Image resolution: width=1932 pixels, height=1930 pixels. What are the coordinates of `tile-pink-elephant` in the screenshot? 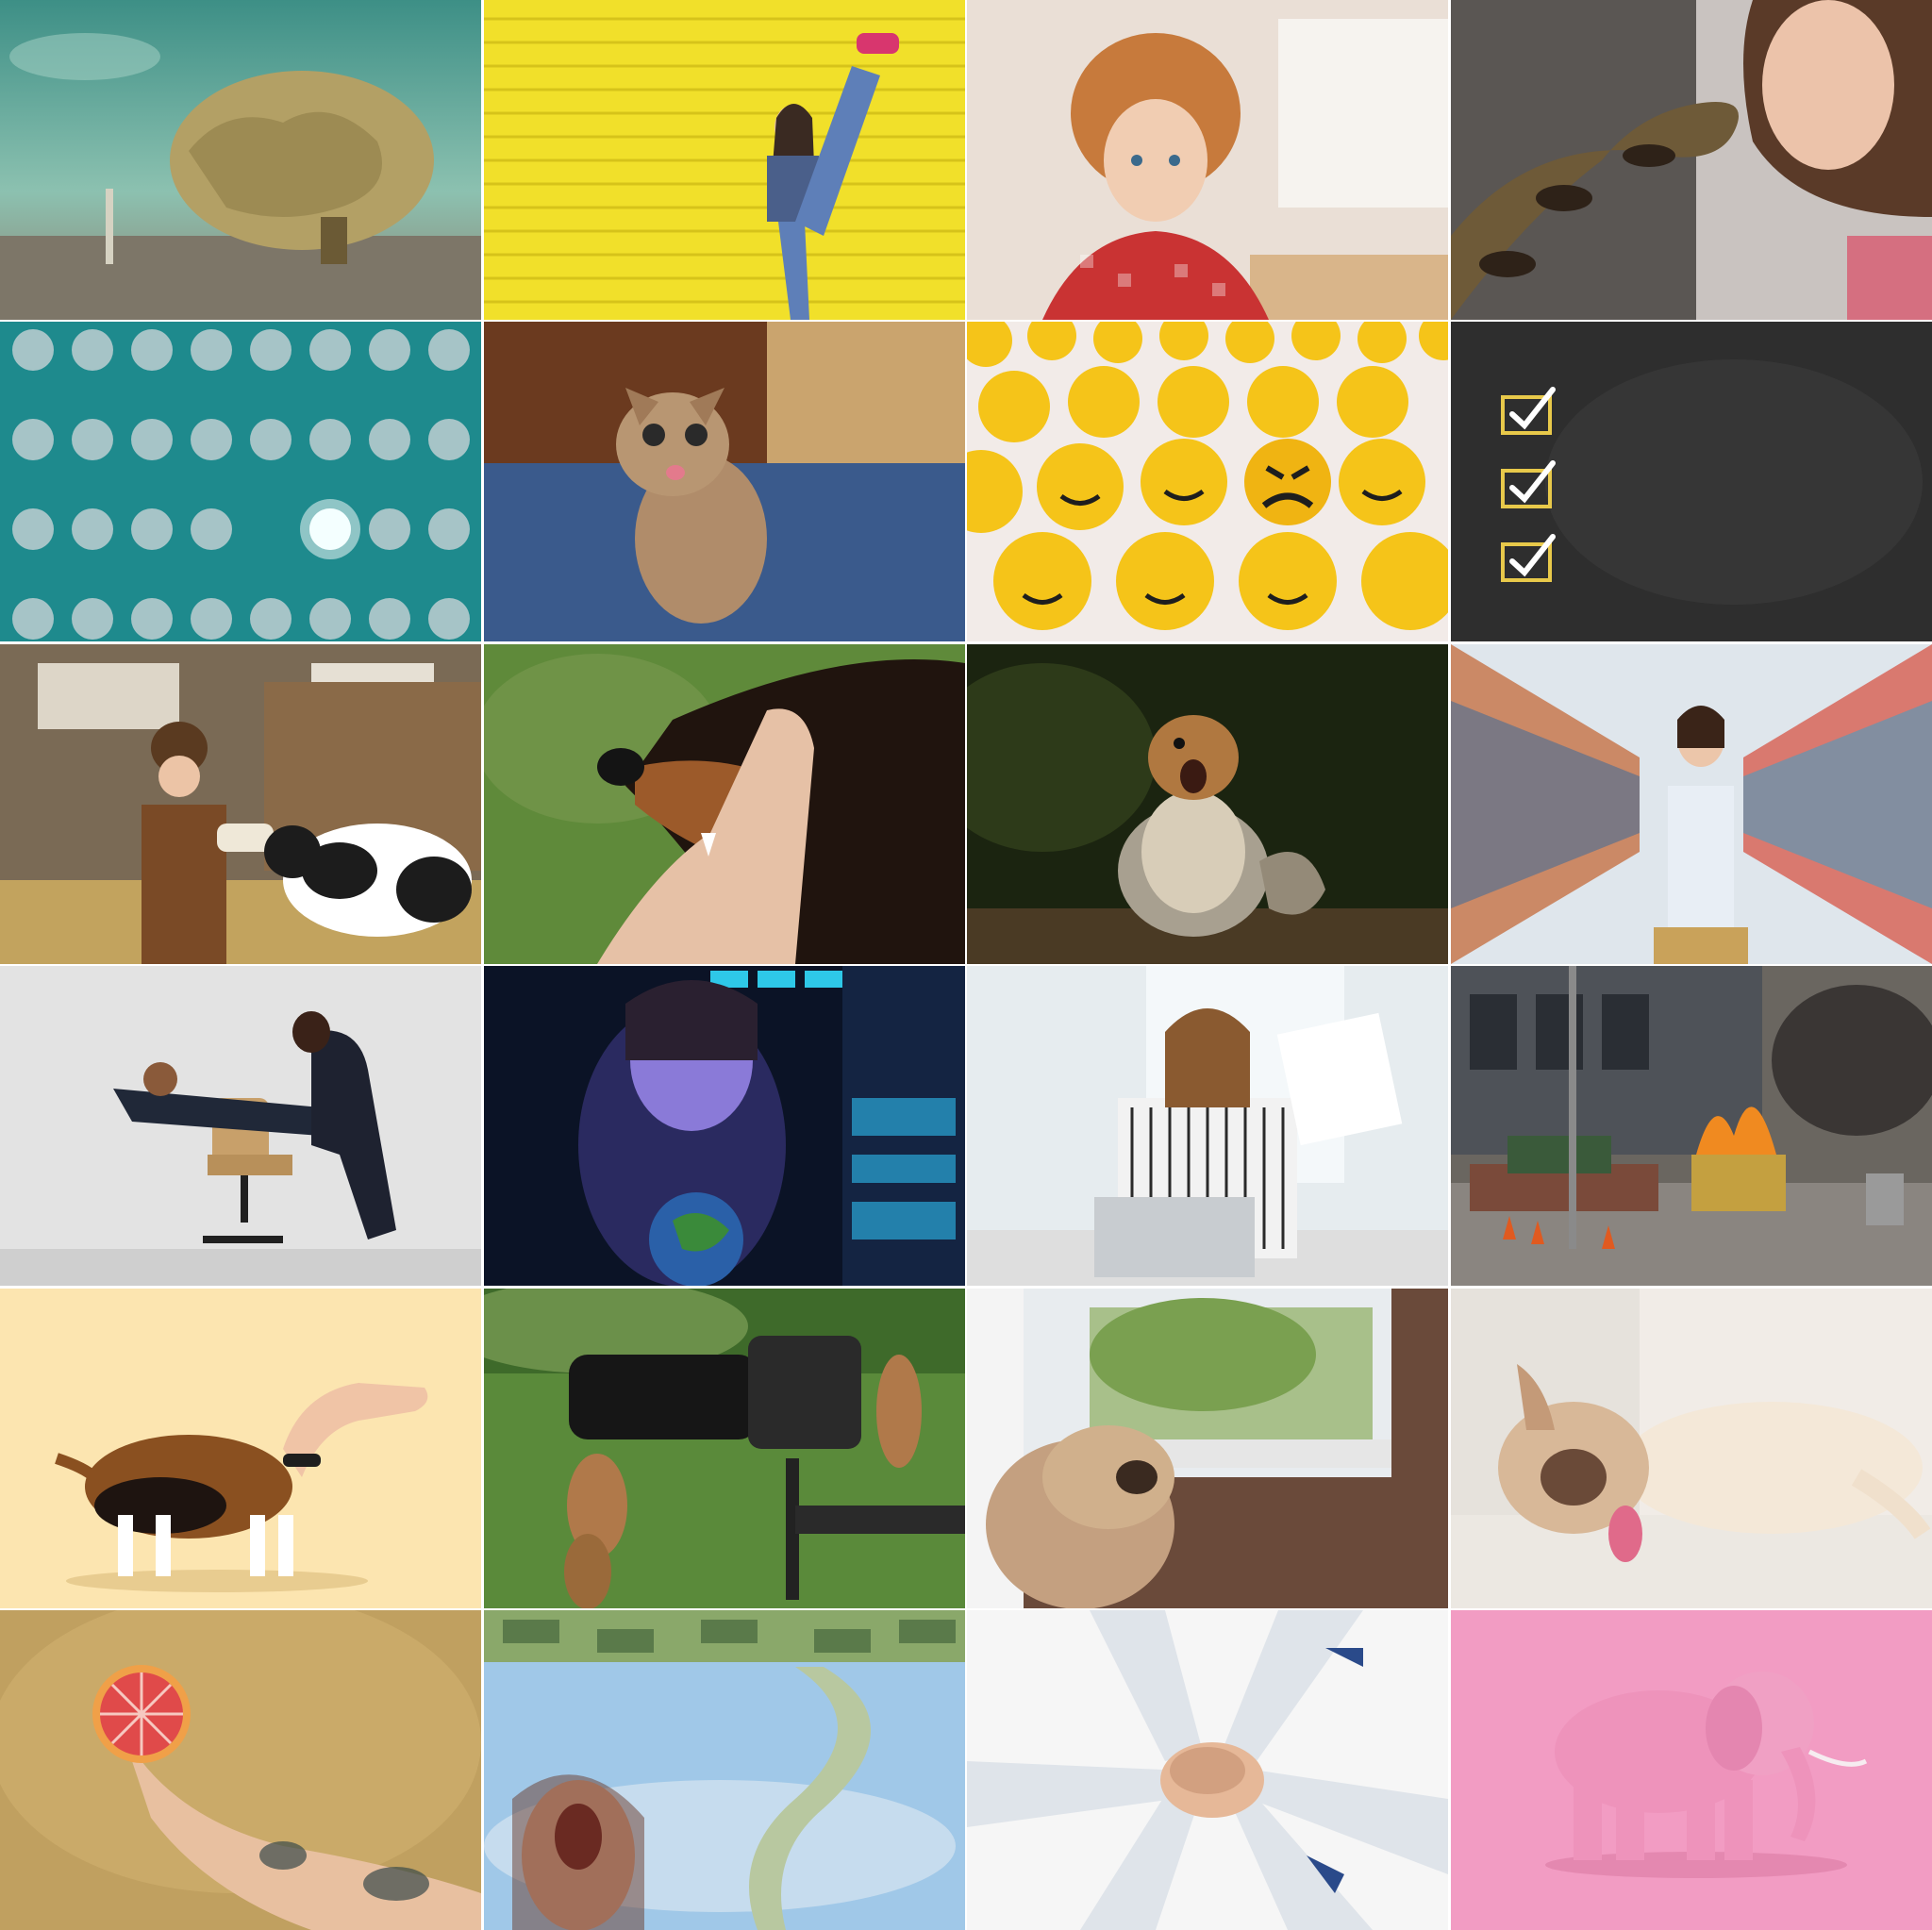 It's located at (1691, 1769).